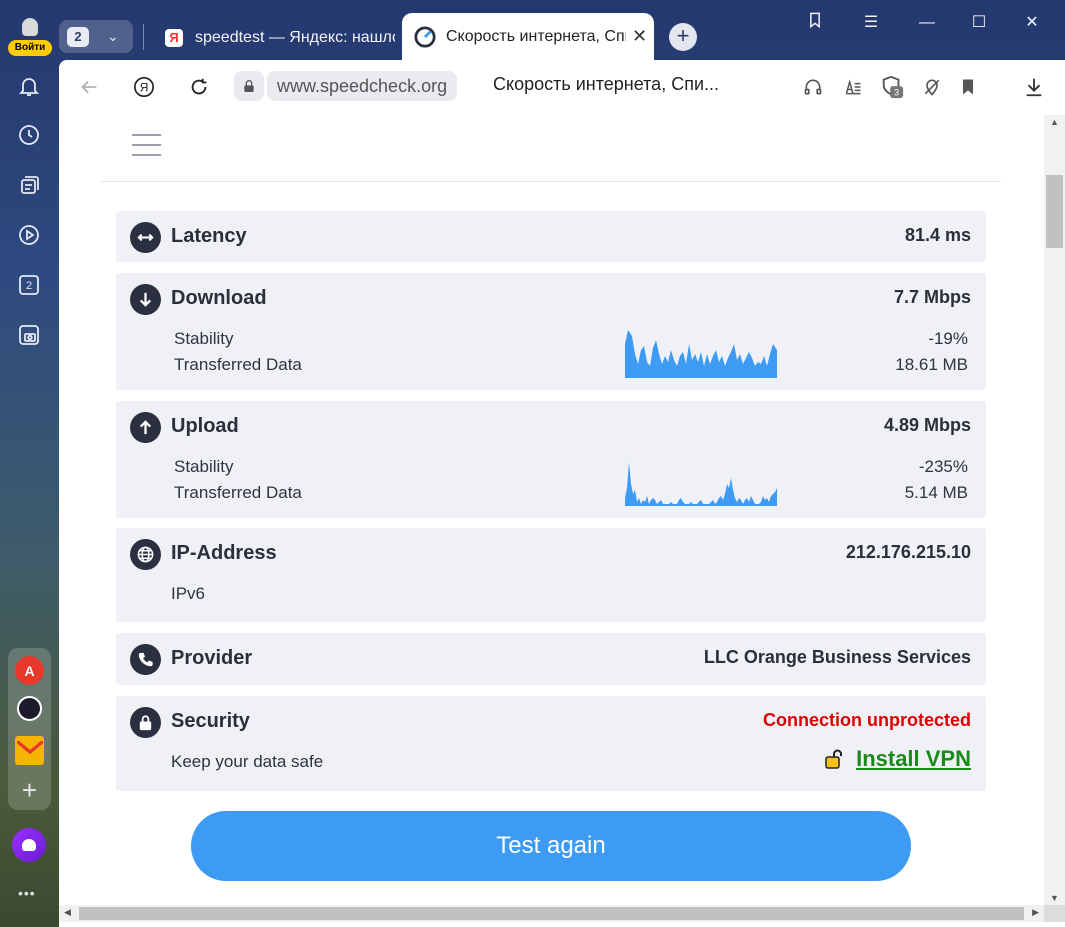 This screenshot has height=927, width=1065. What do you see at coordinates (205, 426) in the screenshot?
I see `upload-label: Upload` at bounding box center [205, 426].